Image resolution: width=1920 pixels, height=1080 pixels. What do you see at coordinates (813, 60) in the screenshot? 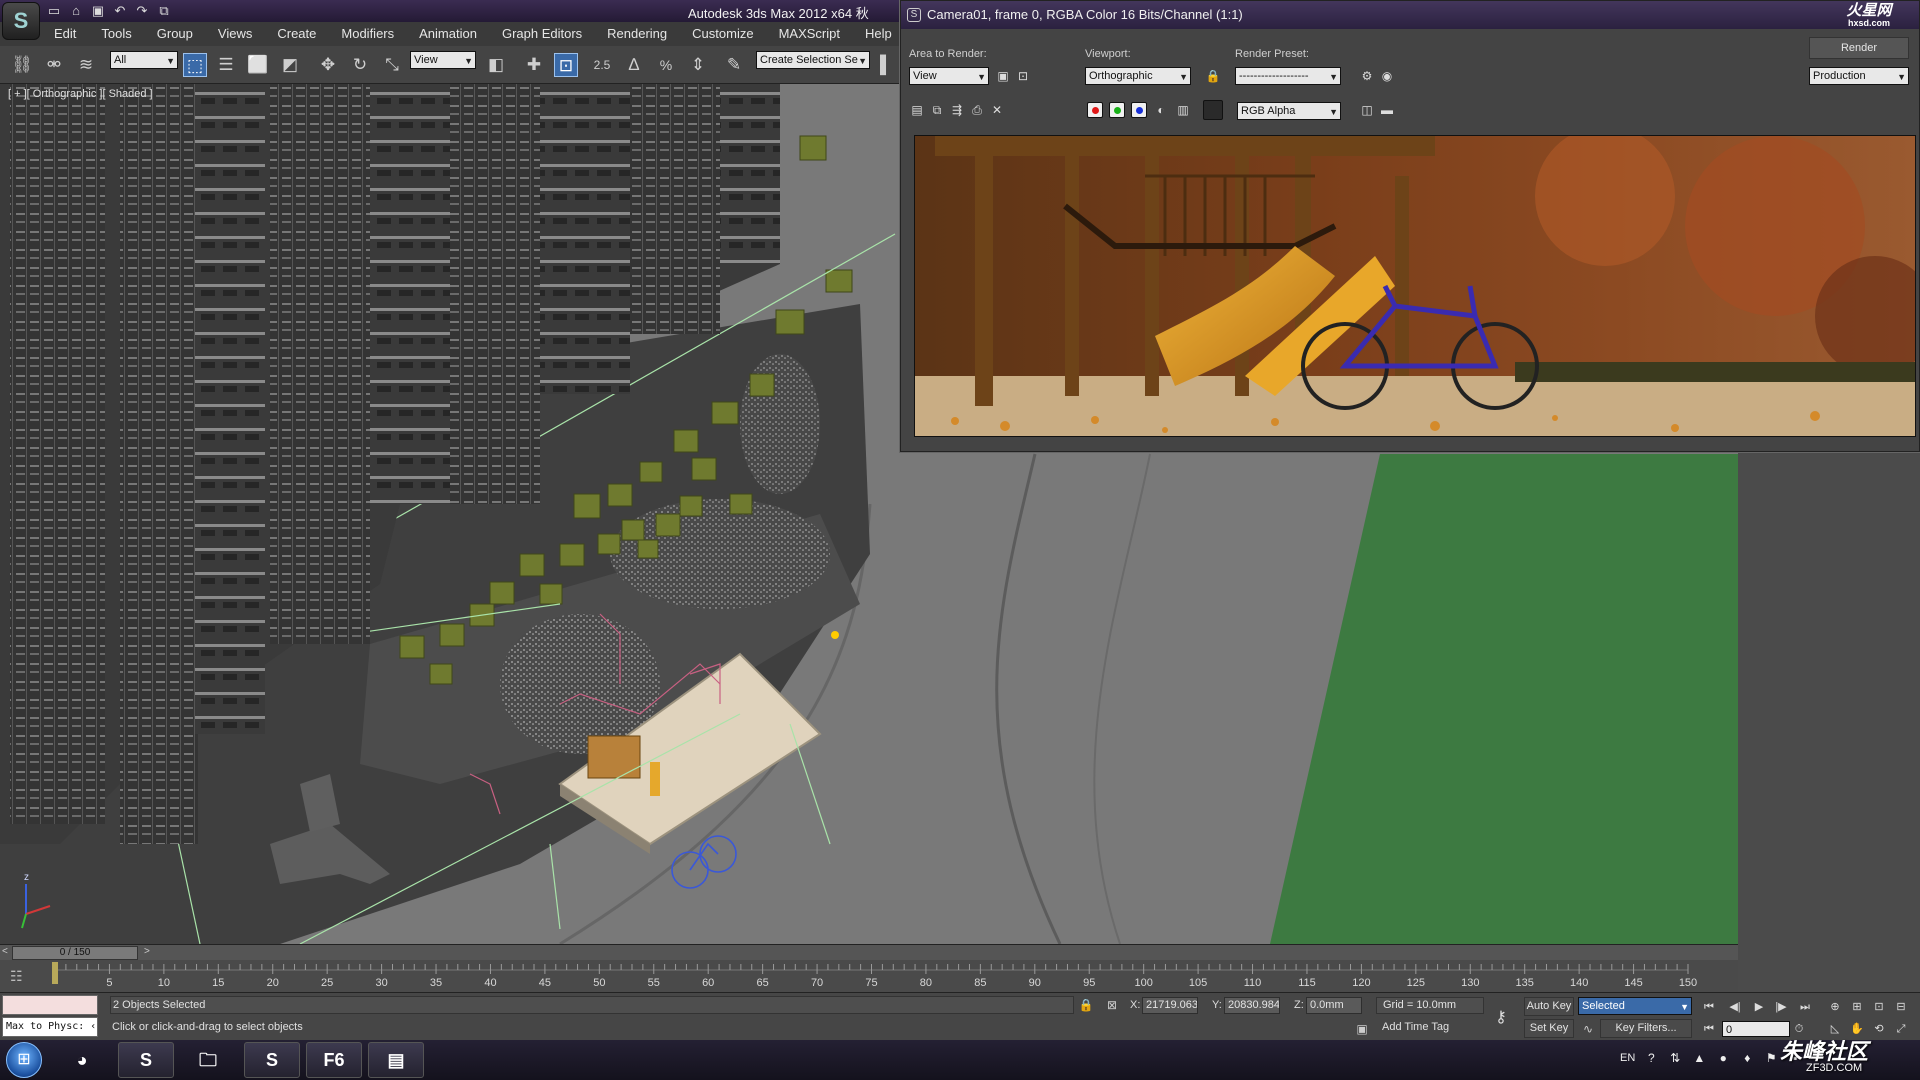
I see `named-selection-set-dropdown: Create Selection Se ▼` at bounding box center [813, 60].